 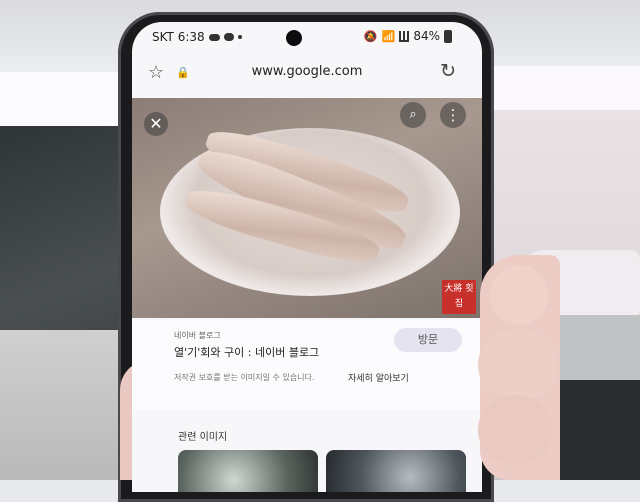 What do you see at coordinates (239, 37) in the screenshot?
I see `notification-dot-icon` at bounding box center [239, 37].